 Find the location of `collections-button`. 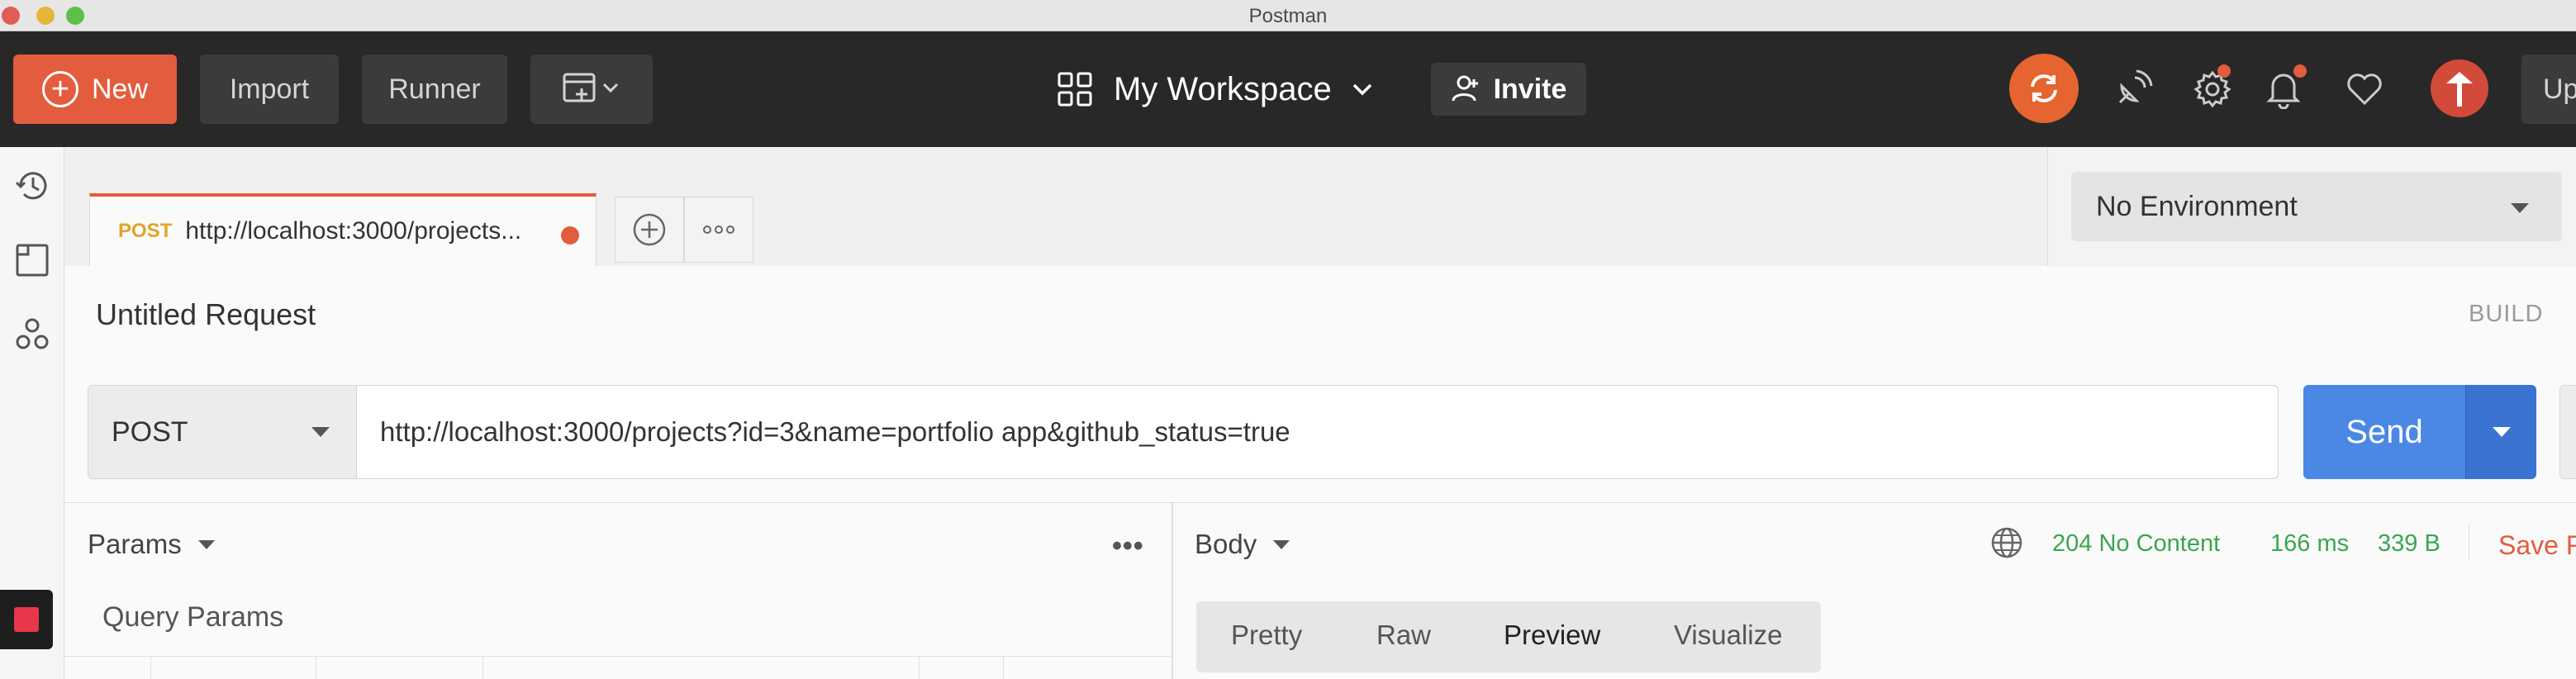

collections-button is located at coordinates (32, 260).